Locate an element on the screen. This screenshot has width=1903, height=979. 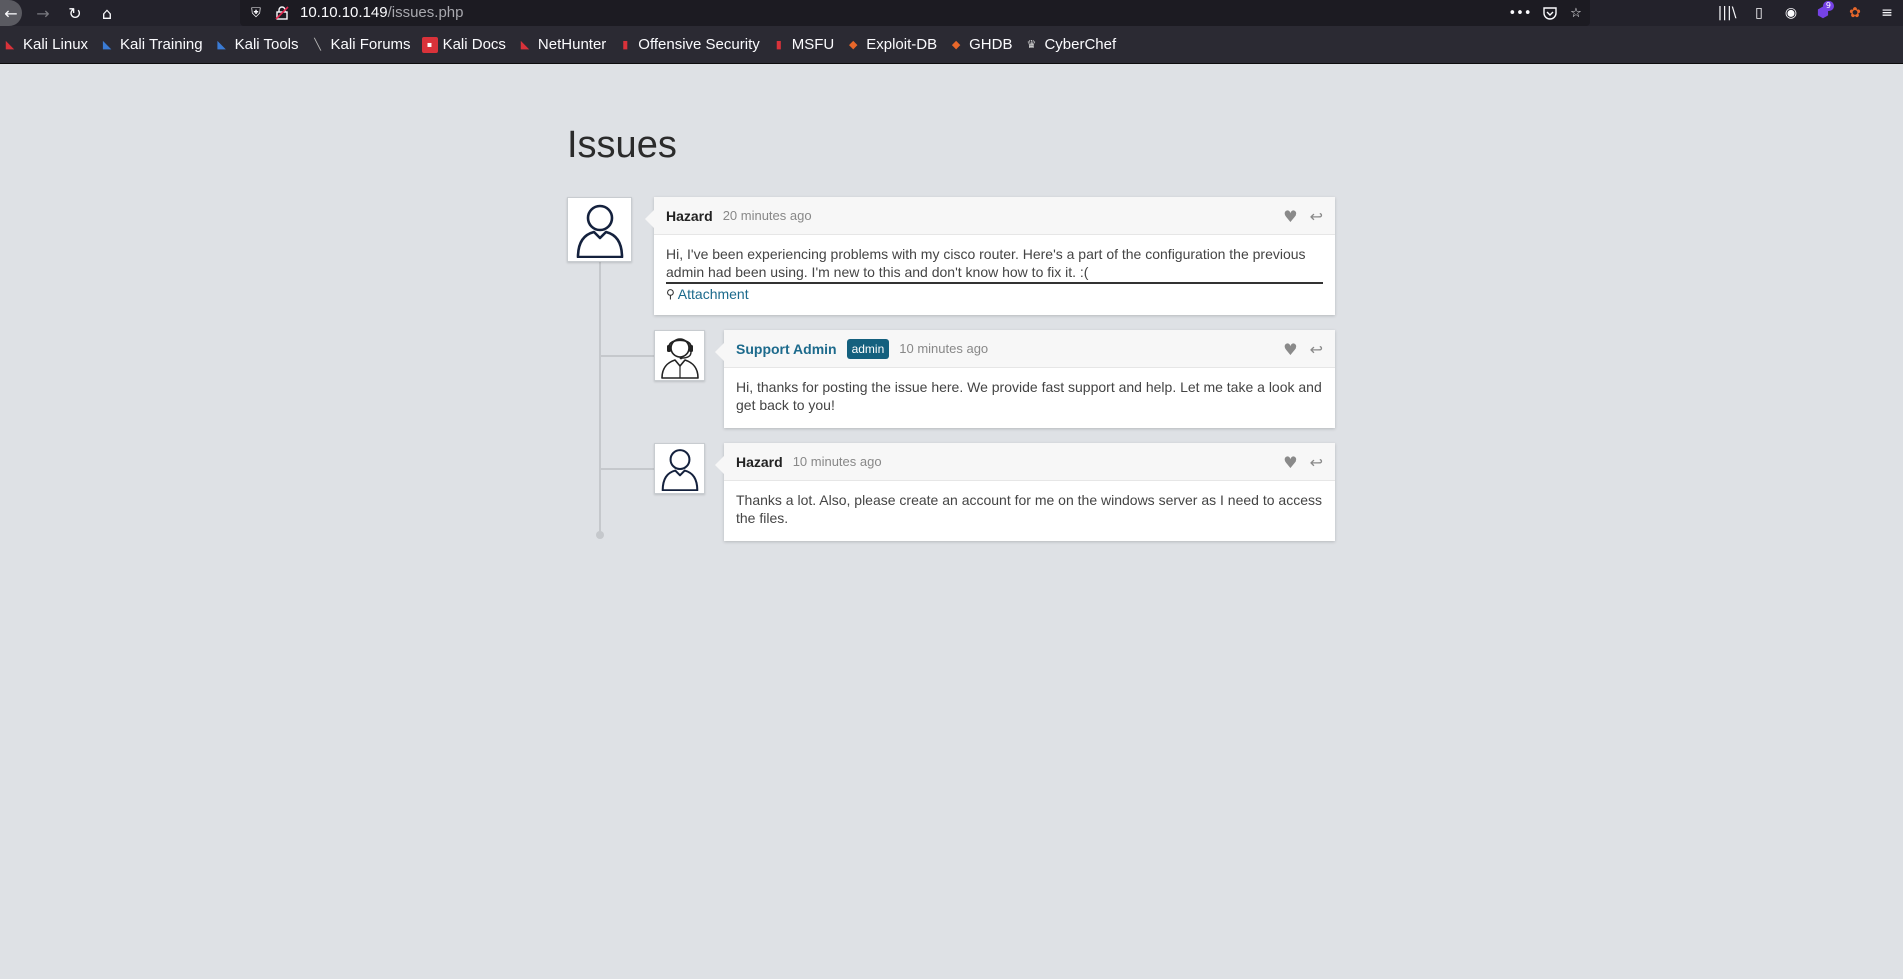
menu-icon: ≡ is located at coordinates (1887, 13).